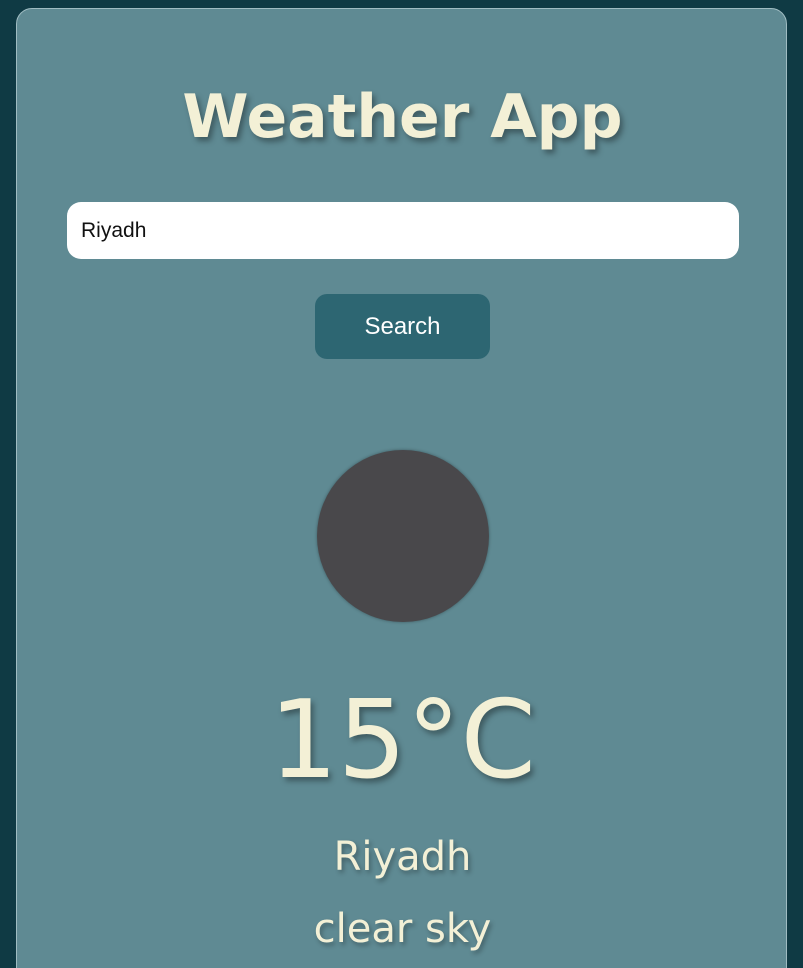 This screenshot has height=968, width=803. I want to click on temperature-value: 15°C, so click(402, 740).